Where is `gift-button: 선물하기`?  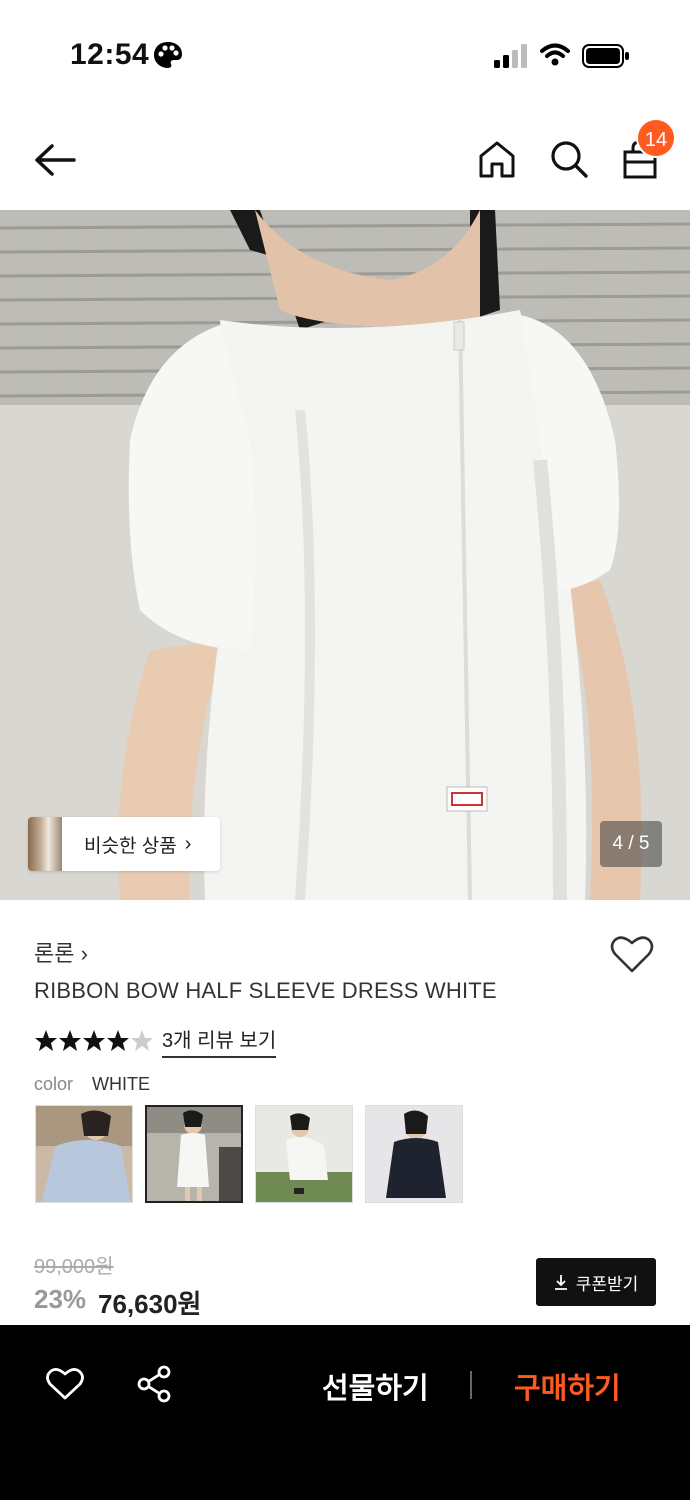
gift-button: 선물하기 is located at coordinates (375, 1386).